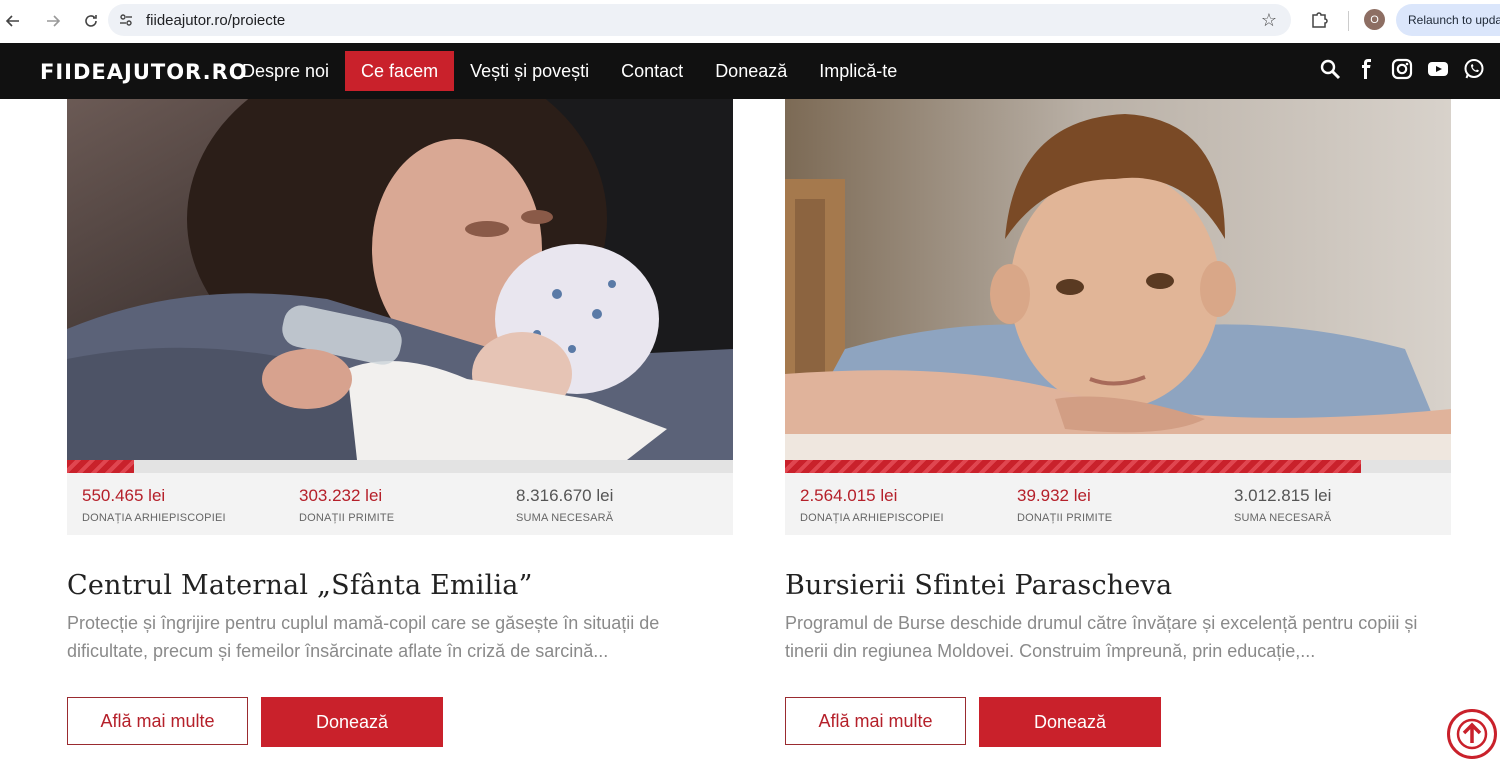 The image size is (1500, 777). What do you see at coordinates (1448, 20) in the screenshot?
I see `relaunch-button: Relaunch to upda` at bounding box center [1448, 20].